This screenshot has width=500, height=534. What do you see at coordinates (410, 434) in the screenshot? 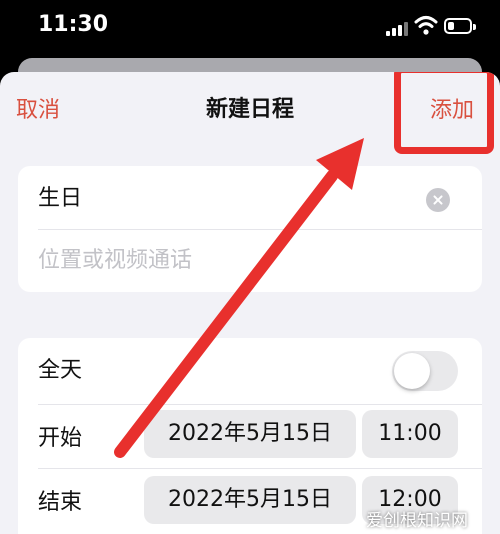
I see `start-time-button: 11:00` at bounding box center [410, 434].